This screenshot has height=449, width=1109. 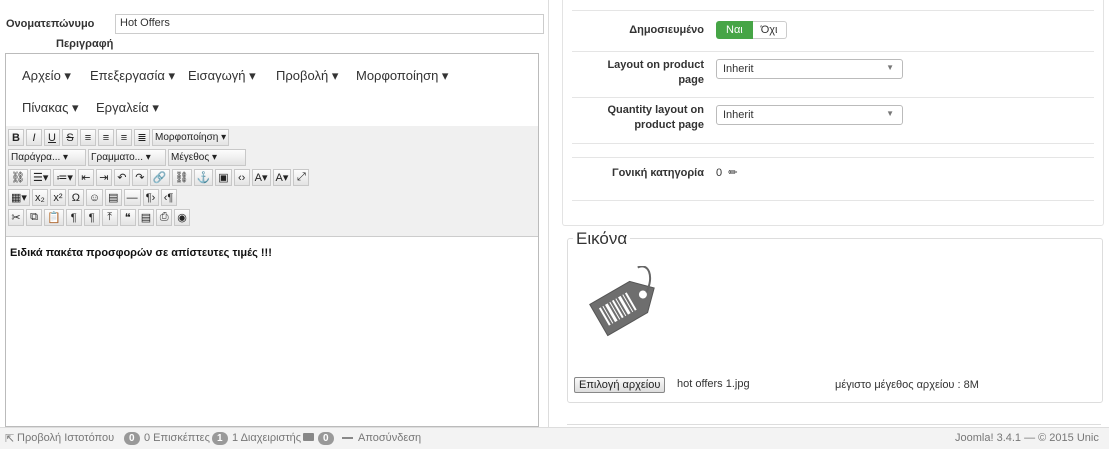 I want to click on logout-link: Αποσύνδεση, so click(x=389, y=438).